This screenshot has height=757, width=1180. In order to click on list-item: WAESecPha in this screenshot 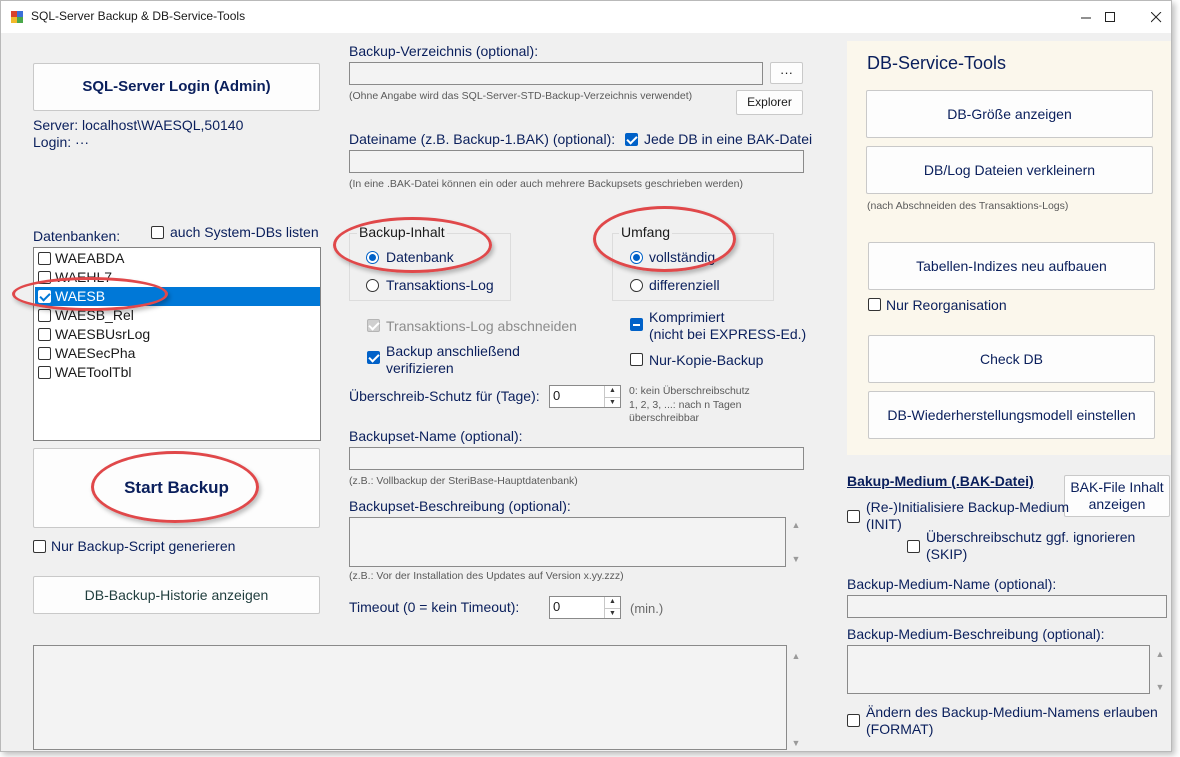, I will do `click(177, 353)`.